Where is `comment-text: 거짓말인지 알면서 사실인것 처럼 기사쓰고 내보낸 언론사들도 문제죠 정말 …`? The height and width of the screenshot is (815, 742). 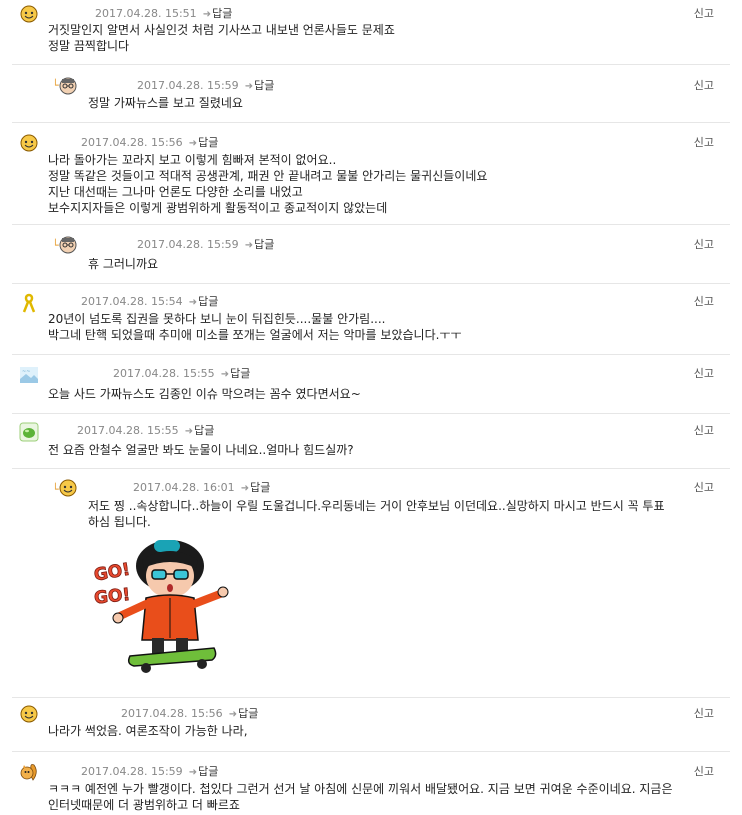
comment-text: 거짓말인지 알면서 사실인것 처럼 기사쓰고 내보낸 언론사들도 문제죠 정말 … is located at coordinates (221, 38).